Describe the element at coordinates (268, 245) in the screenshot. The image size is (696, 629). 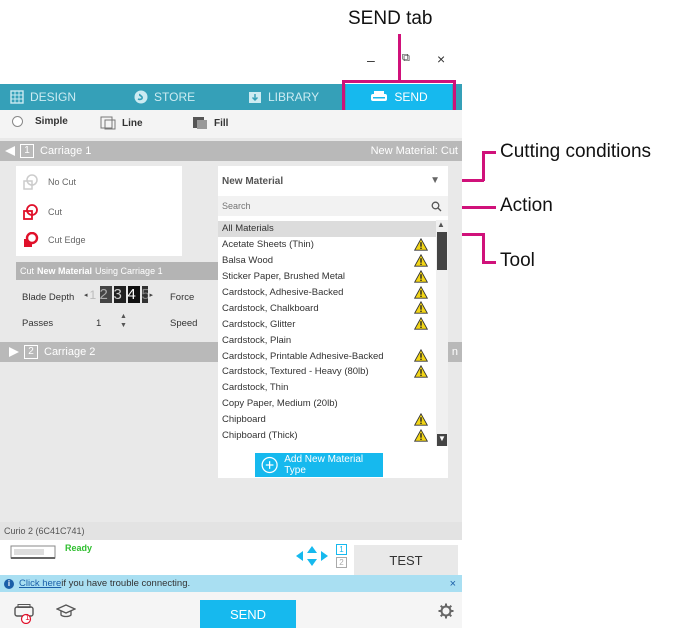
I see `material-name: Acetate Sheets (Thin)` at that location.